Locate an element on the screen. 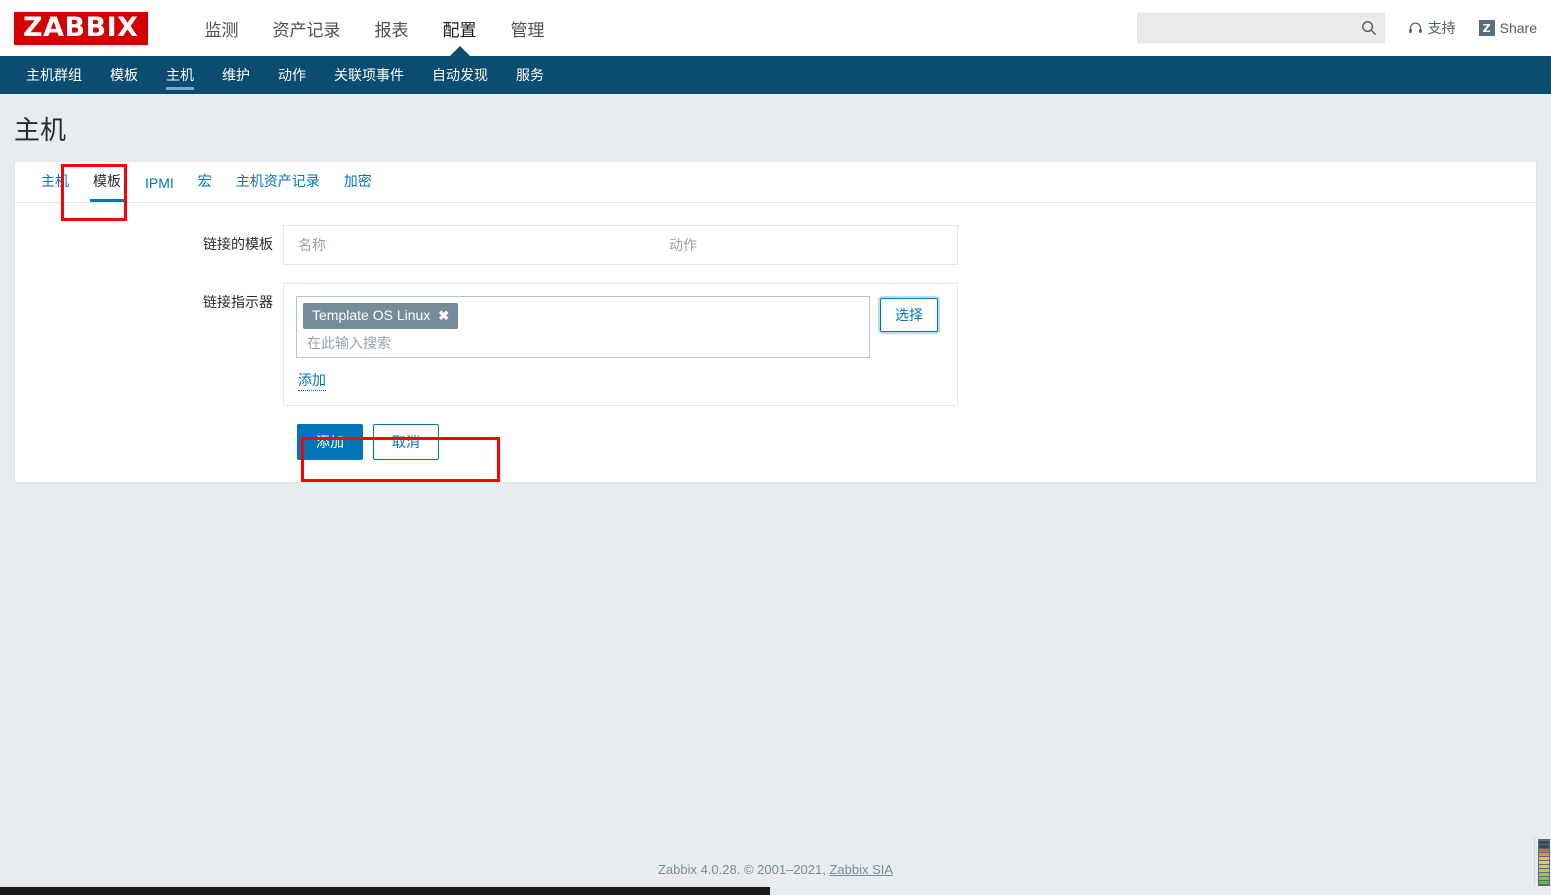  close-icon: ✖ is located at coordinates (443, 315).